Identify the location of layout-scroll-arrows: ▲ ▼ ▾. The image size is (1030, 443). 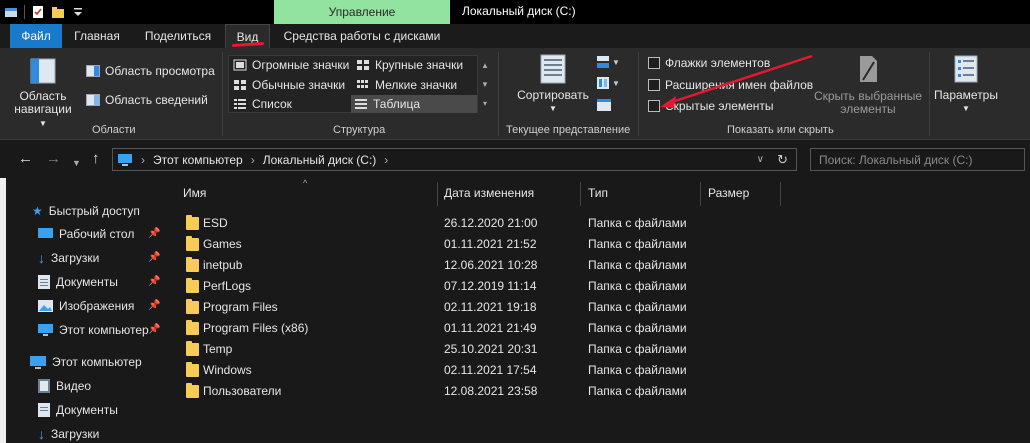
(485, 84).